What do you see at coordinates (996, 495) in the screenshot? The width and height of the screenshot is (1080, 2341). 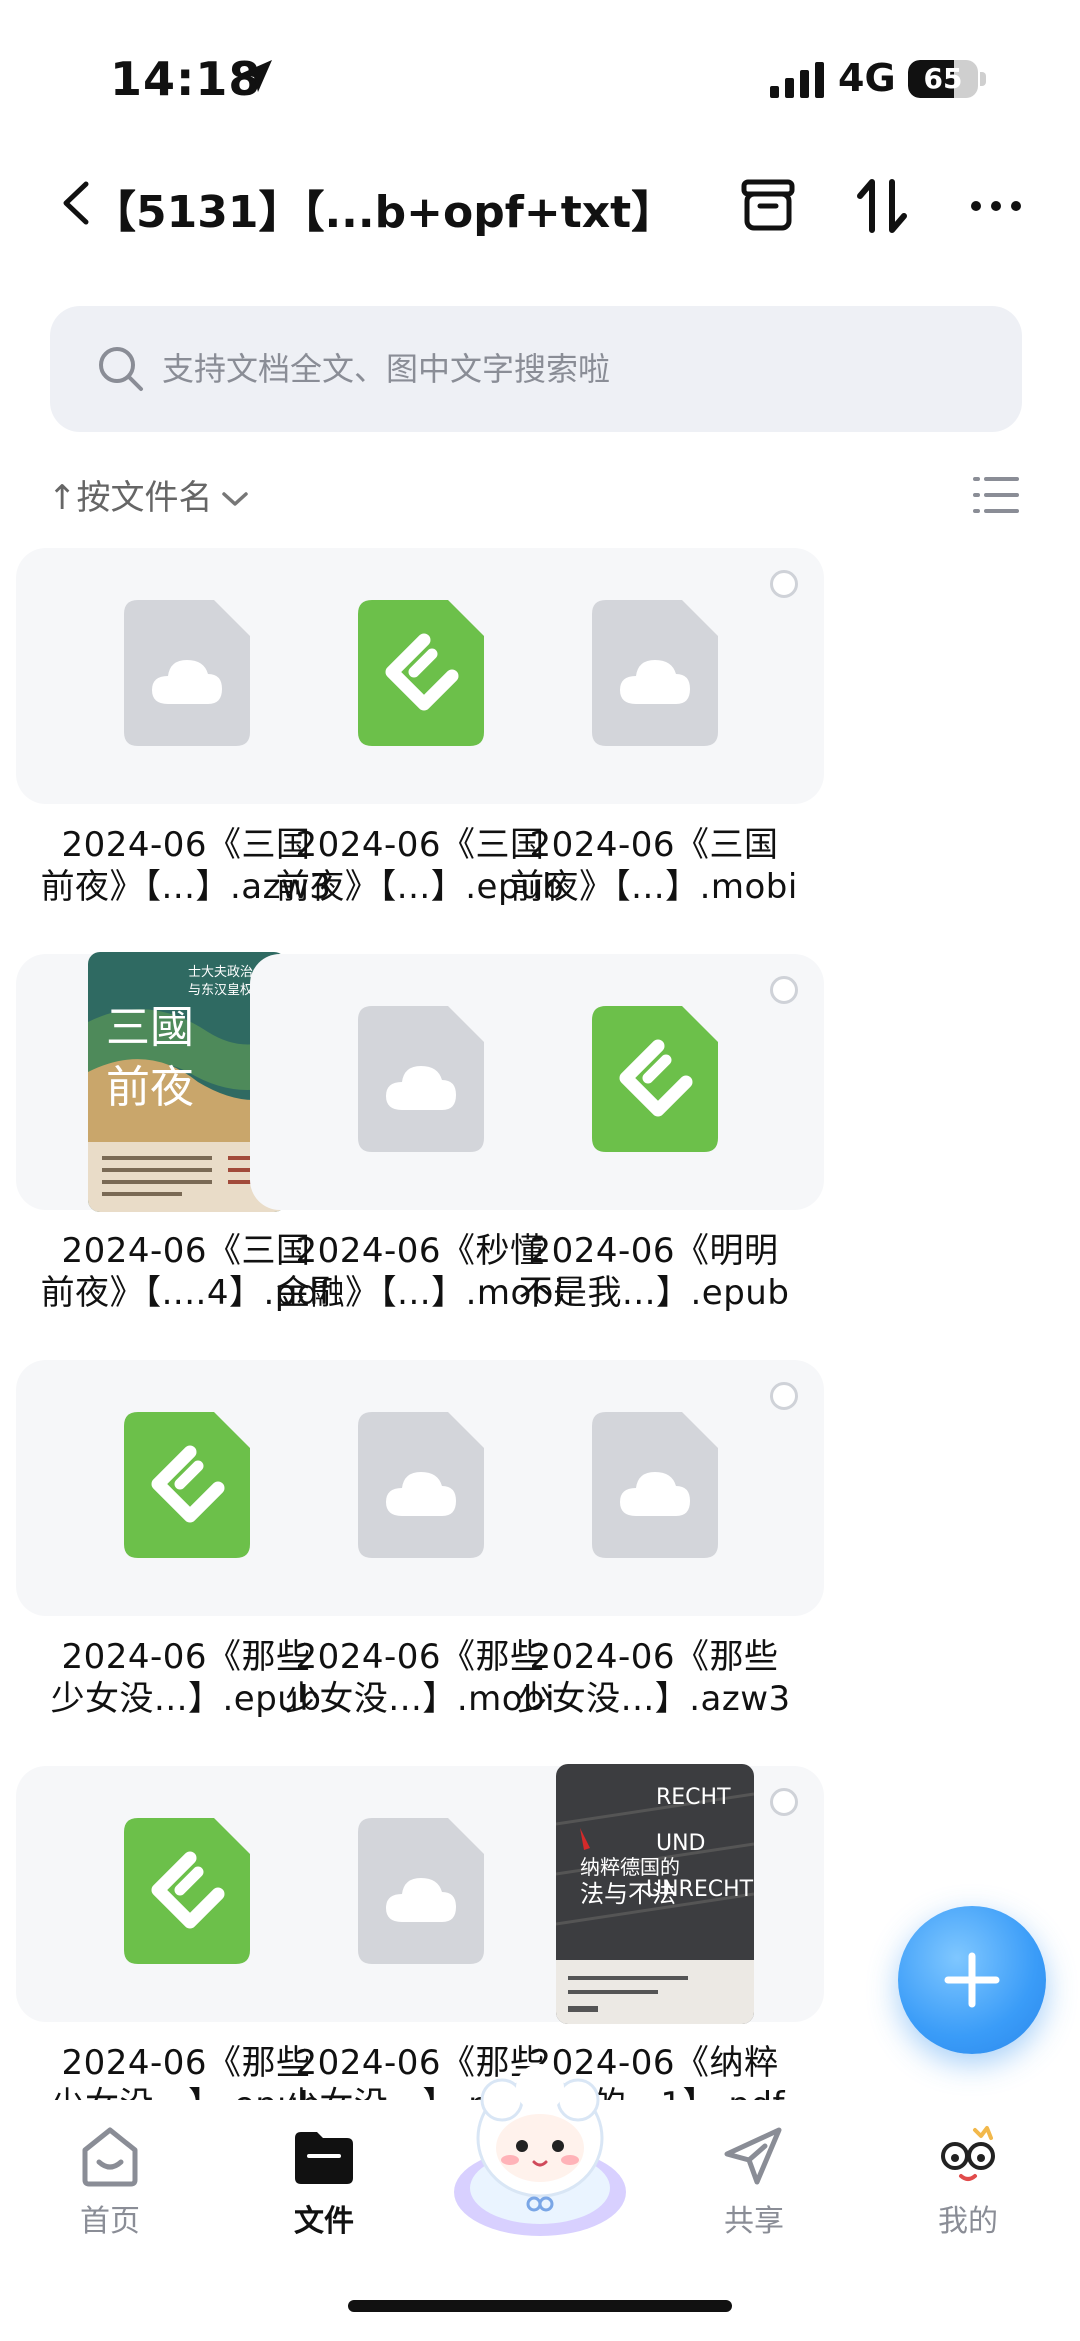 I see `list-view-icon` at bounding box center [996, 495].